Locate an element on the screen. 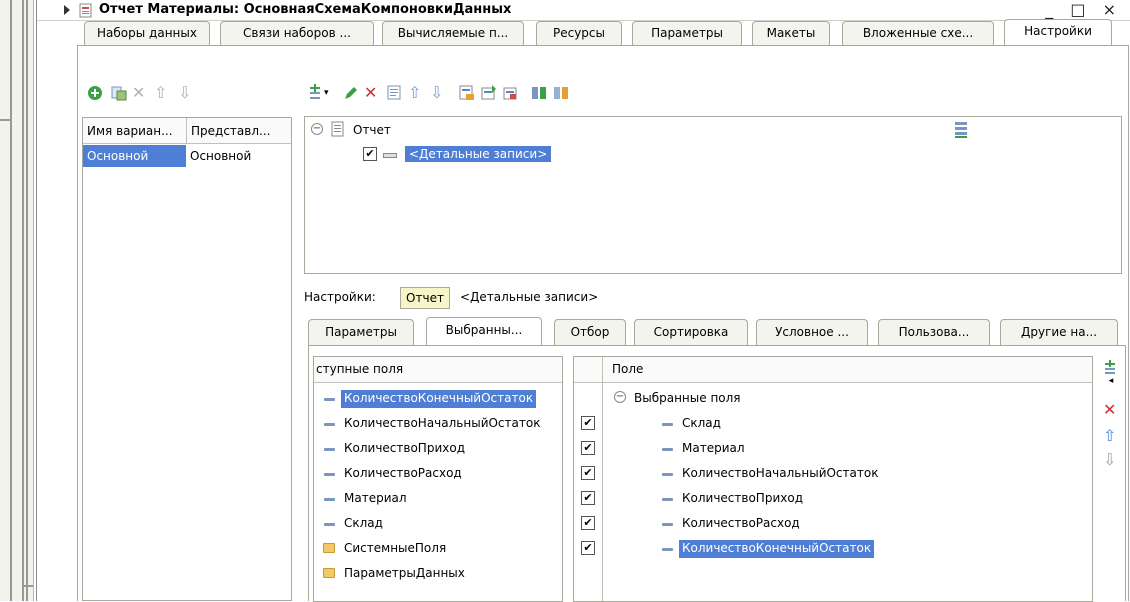 The height and width of the screenshot is (602, 1130). group-icon is located at coordinates (539, 93).